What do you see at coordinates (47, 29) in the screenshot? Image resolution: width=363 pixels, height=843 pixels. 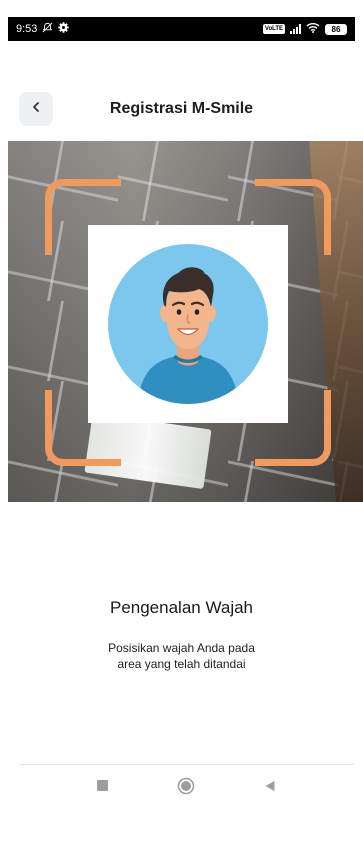 I see `mute-bell-icon` at bounding box center [47, 29].